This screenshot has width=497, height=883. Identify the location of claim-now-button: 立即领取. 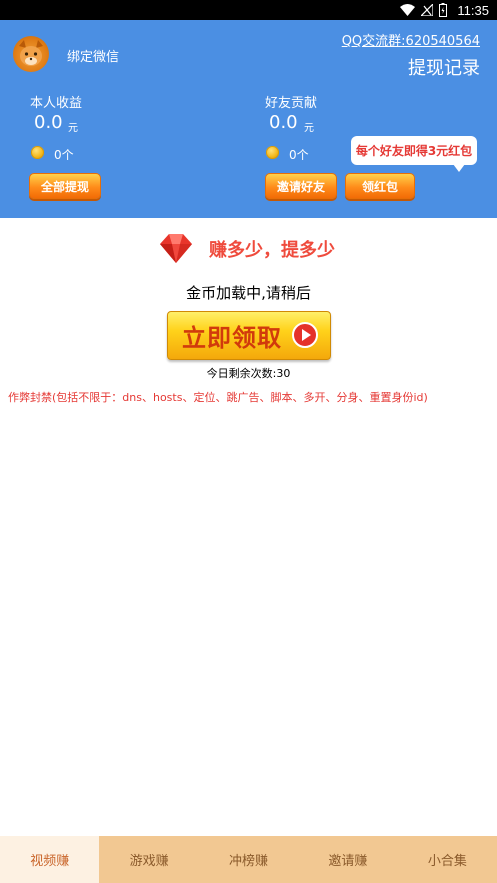
(249, 335).